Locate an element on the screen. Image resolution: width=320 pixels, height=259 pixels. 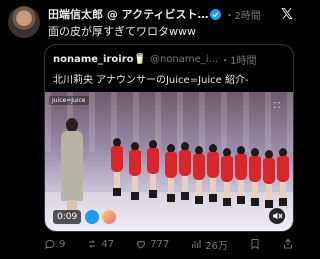
bookmark-icon is located at coordinates (255, 244).